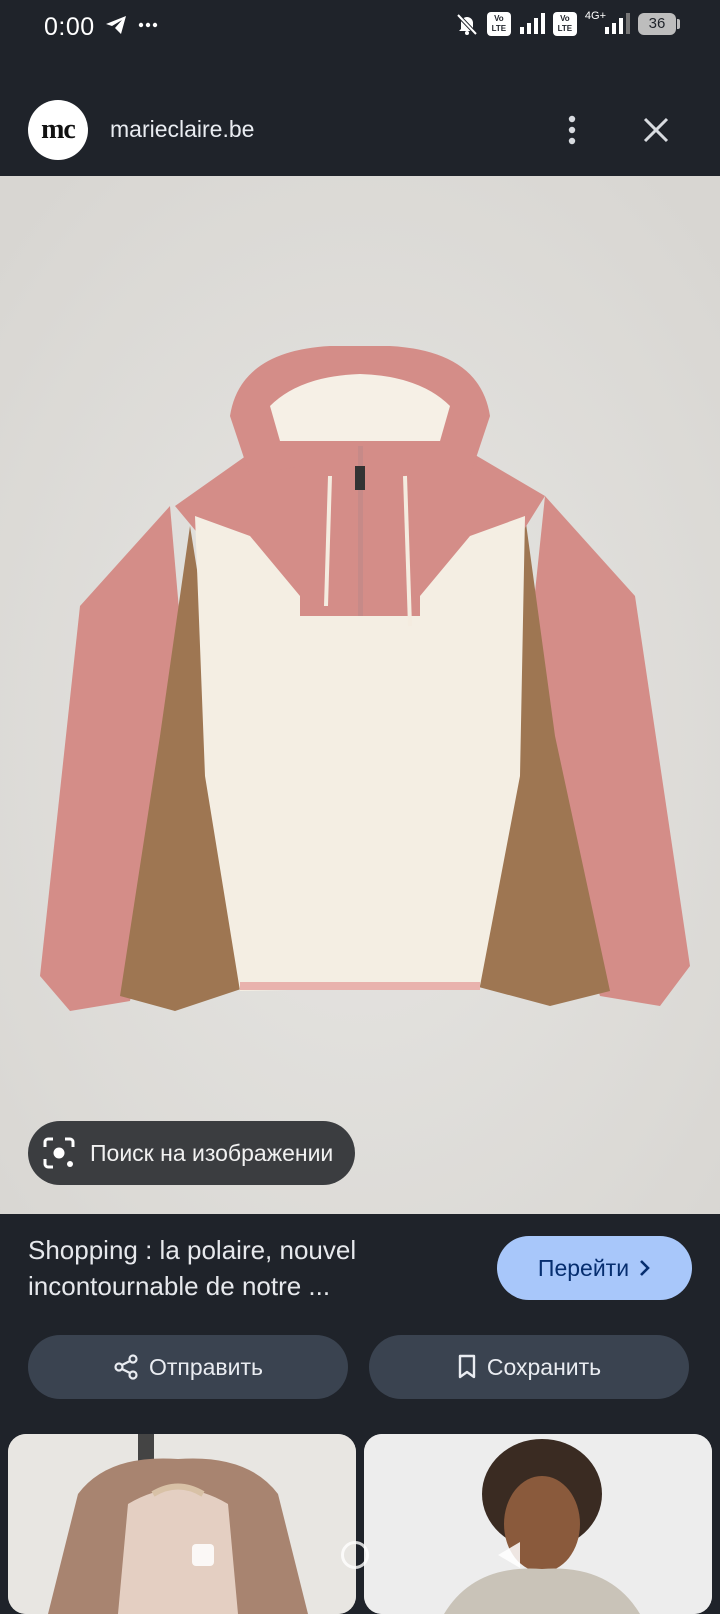 The height and width of the screenshot is (1614, 720). Describe the element at coordinates (58, 130) in the screenshot. I see `site-logo: mc` at that location.